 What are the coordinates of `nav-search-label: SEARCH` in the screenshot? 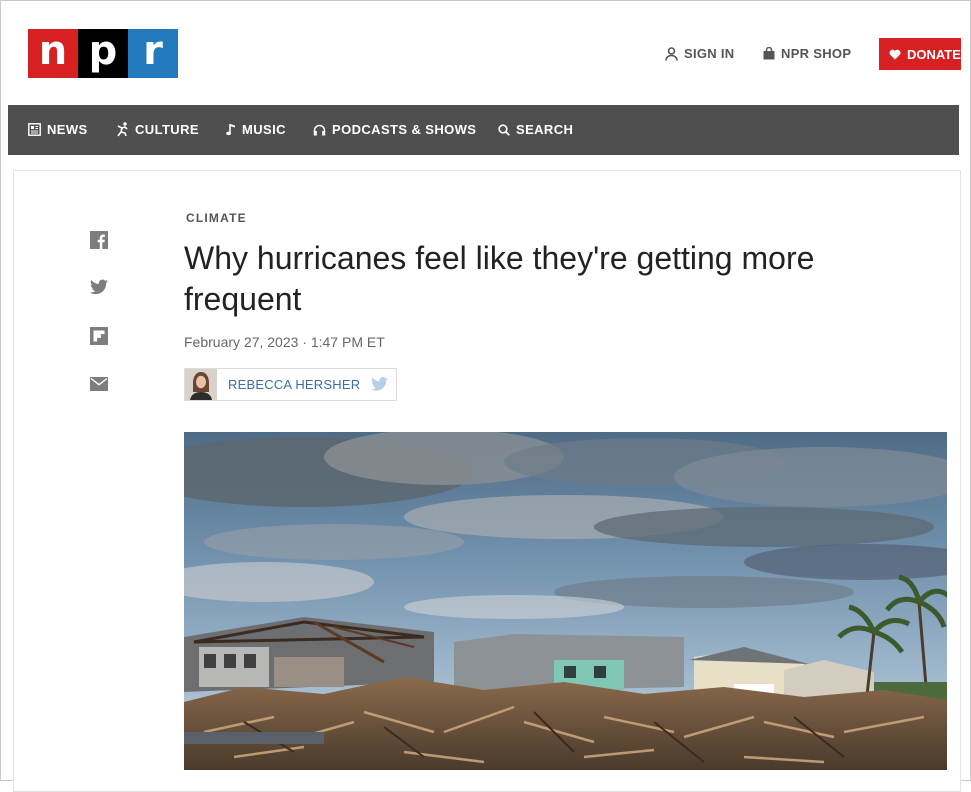 It's located at (545, 129).